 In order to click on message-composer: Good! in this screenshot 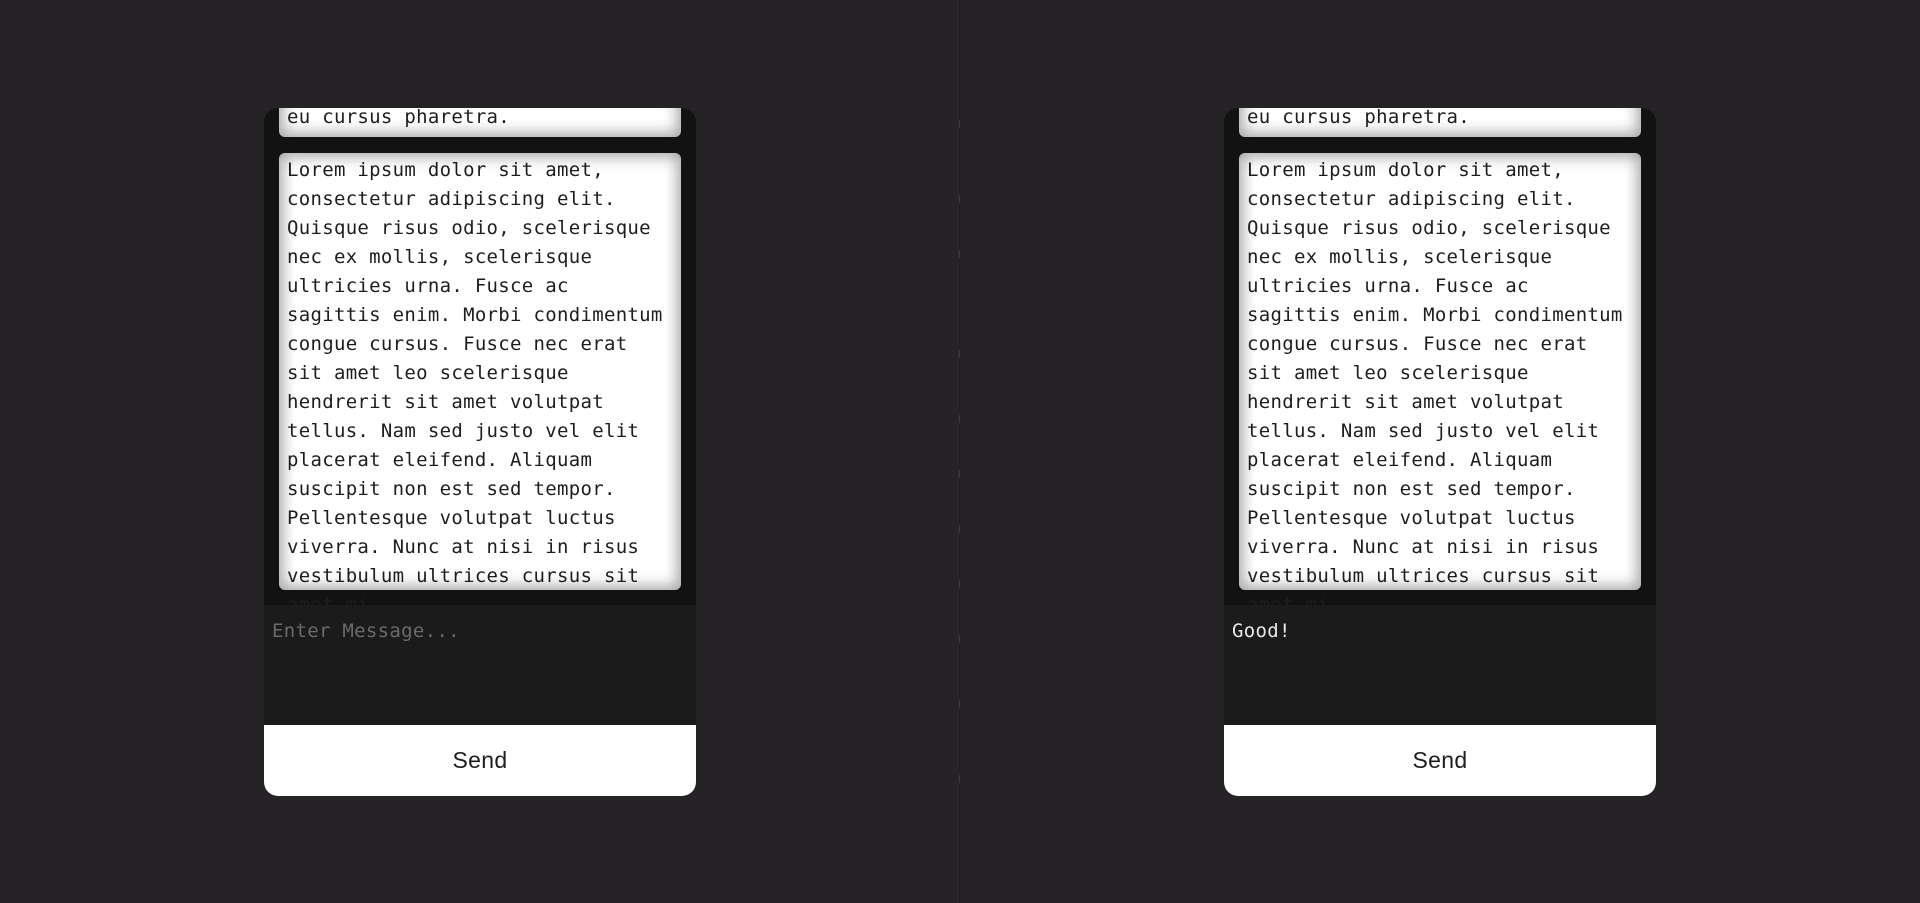, I will do `click(1440, 665)`.